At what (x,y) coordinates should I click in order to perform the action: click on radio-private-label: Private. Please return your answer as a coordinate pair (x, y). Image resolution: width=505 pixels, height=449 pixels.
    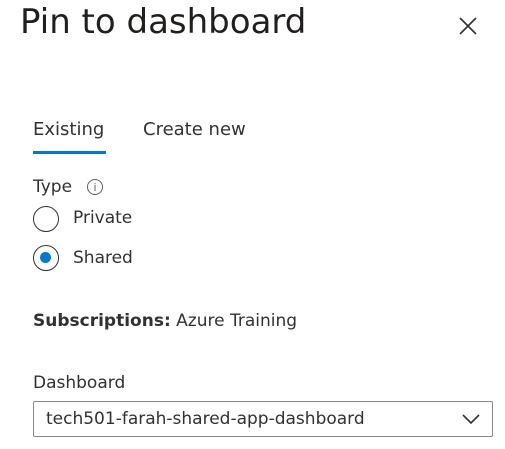
    Looking at the image, I should click on (102, 218).